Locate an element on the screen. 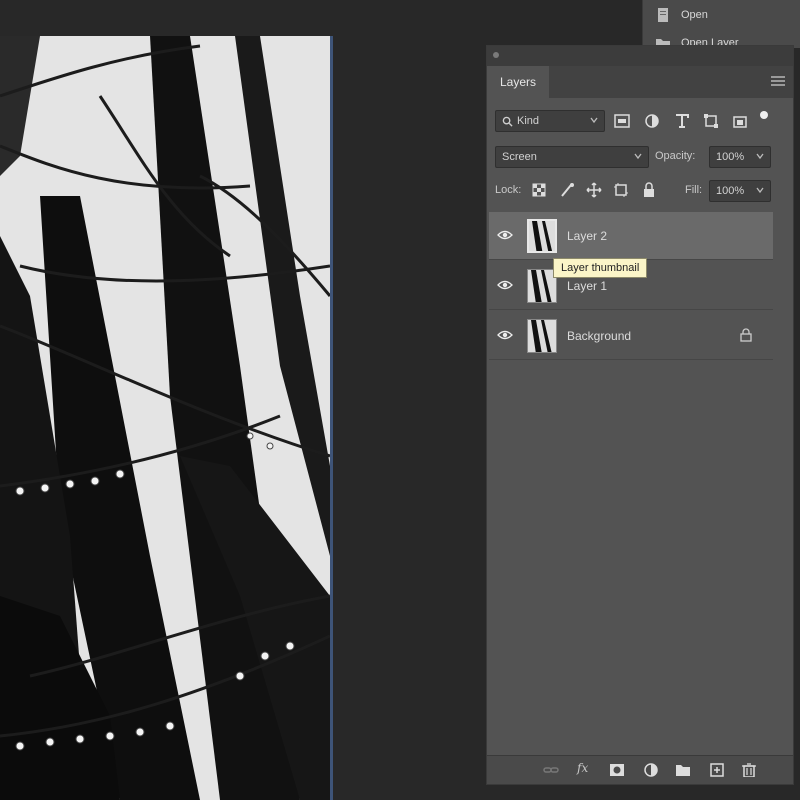 The height and width of the screenshot is (800, 800). lock-all-icon is located at coordinates (649, 190).